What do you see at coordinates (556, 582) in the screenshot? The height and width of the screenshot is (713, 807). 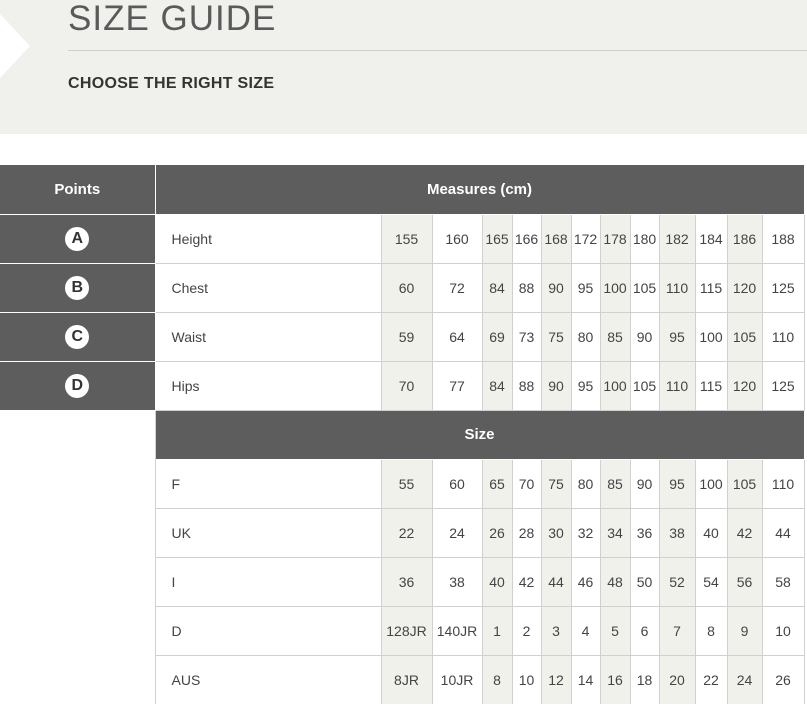 I see `table-cell: 44` at bounding box center [556, 582].